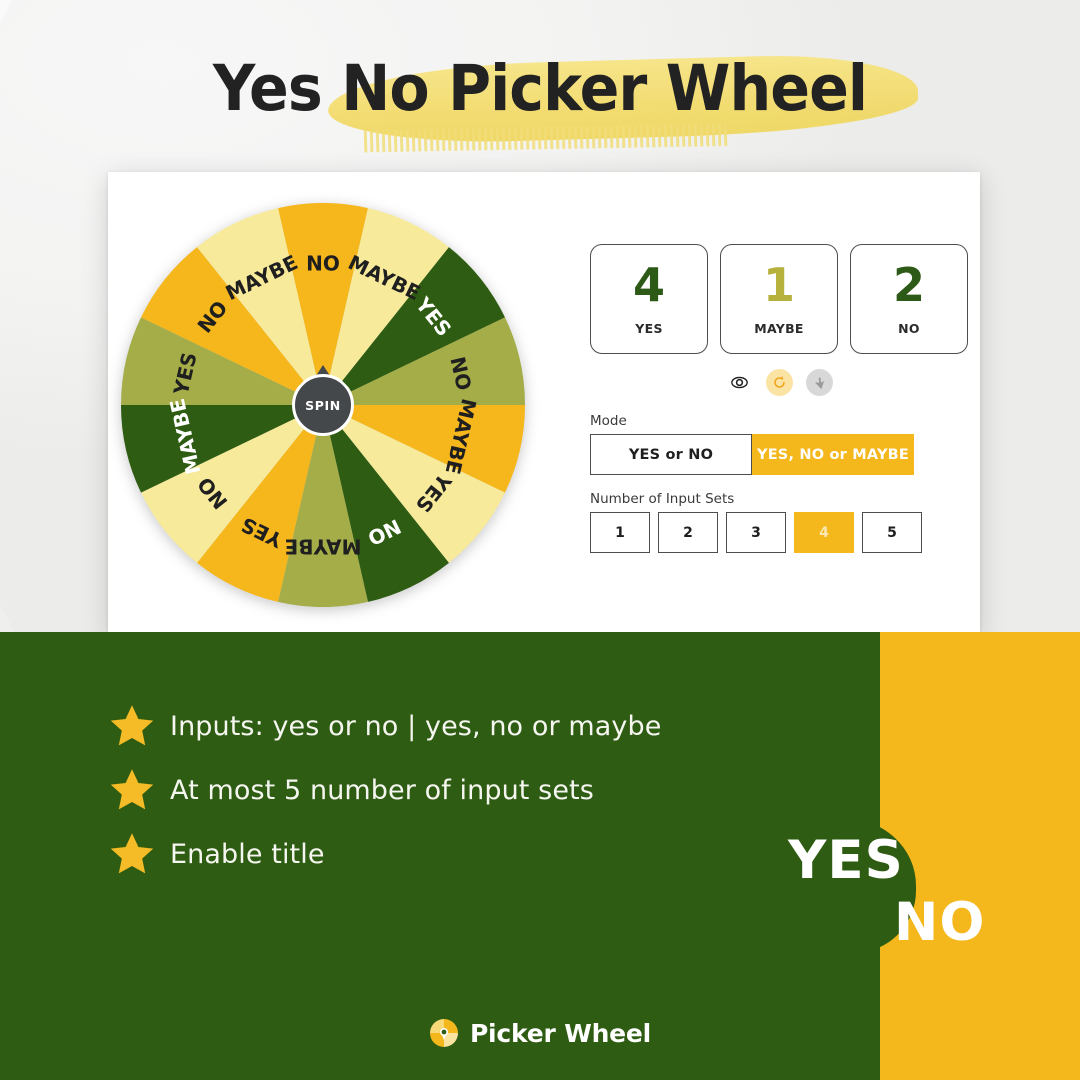 This screenshot has height=1080, width=1080. Describe the element at coordinates (428, 854) in the screenshot. I see `feature-item: Enable title` at that location.